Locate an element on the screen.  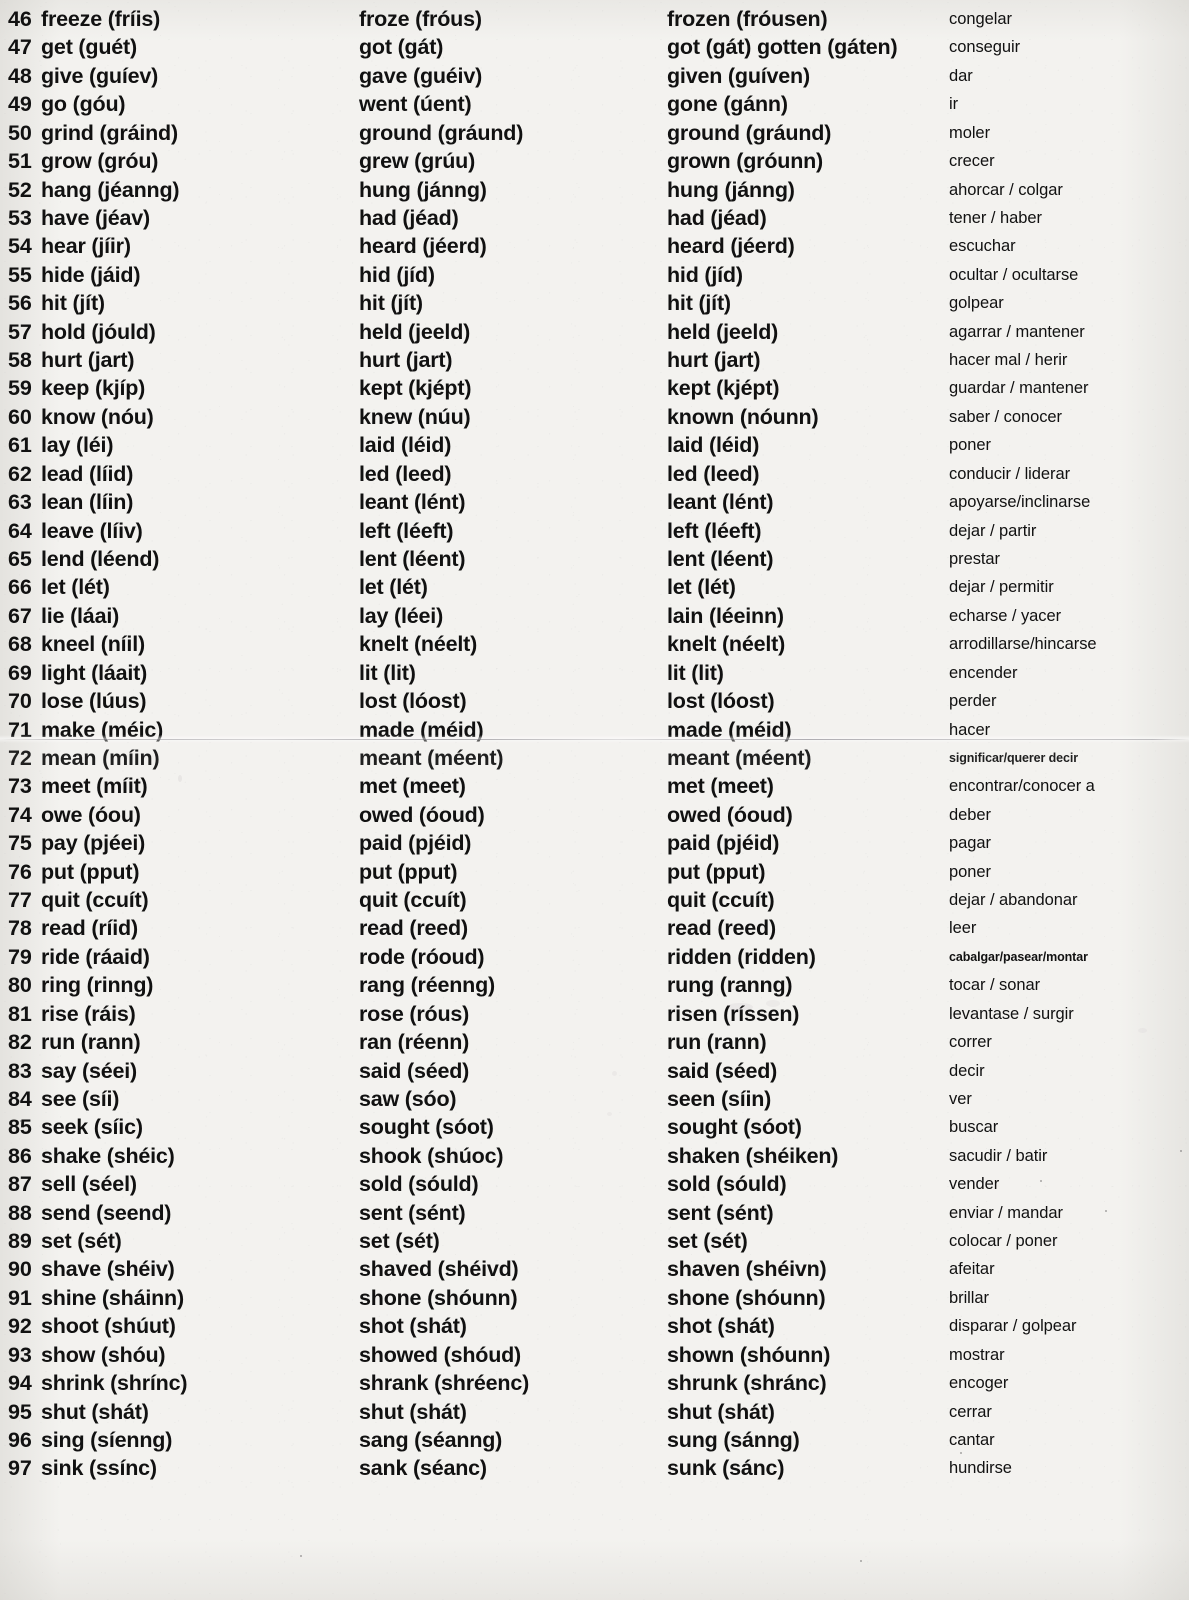
table-row: 49 go (góu) went (úent) gone (gánn) ir is located at coordinates (594, 104).